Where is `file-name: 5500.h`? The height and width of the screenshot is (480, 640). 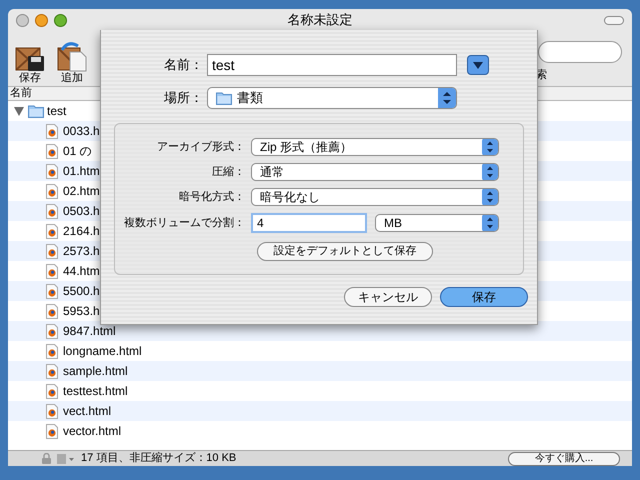
file-name: 5500.h is located at coordinates (81, 291).